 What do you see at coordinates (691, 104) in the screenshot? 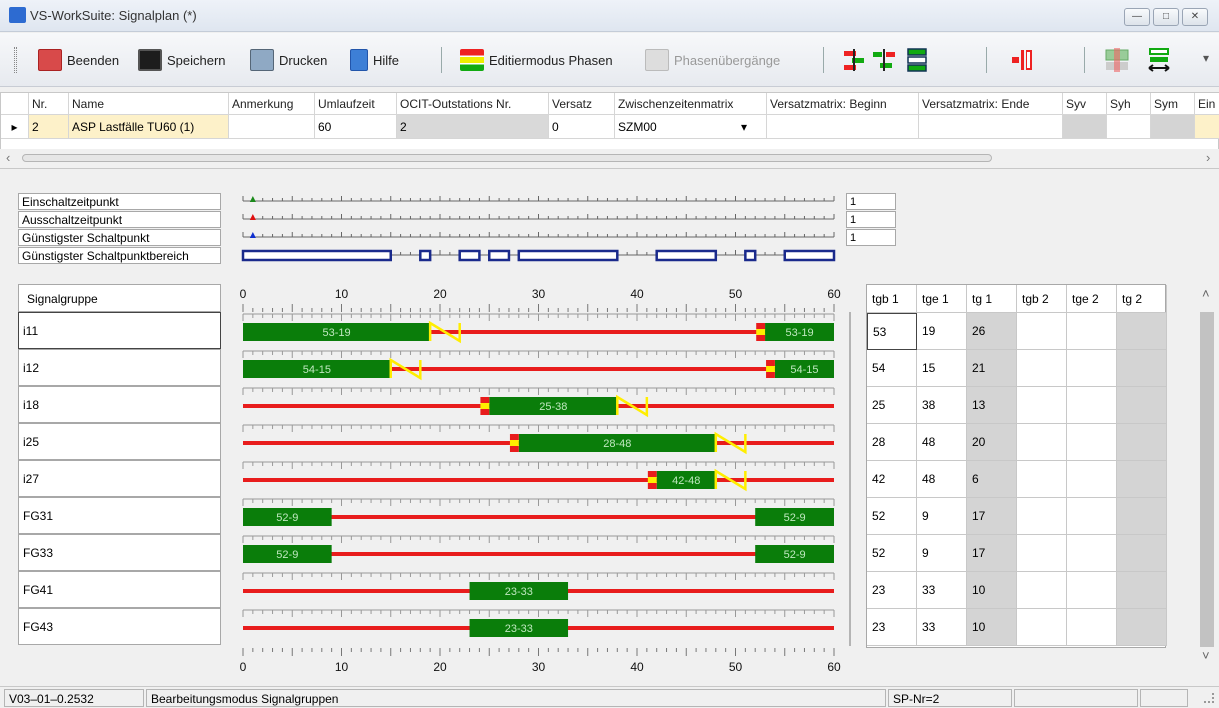
I see `column-header-zwischenzeitenmatrix: Zwischenzeitenmatrix` at bounding box center [691, 104].